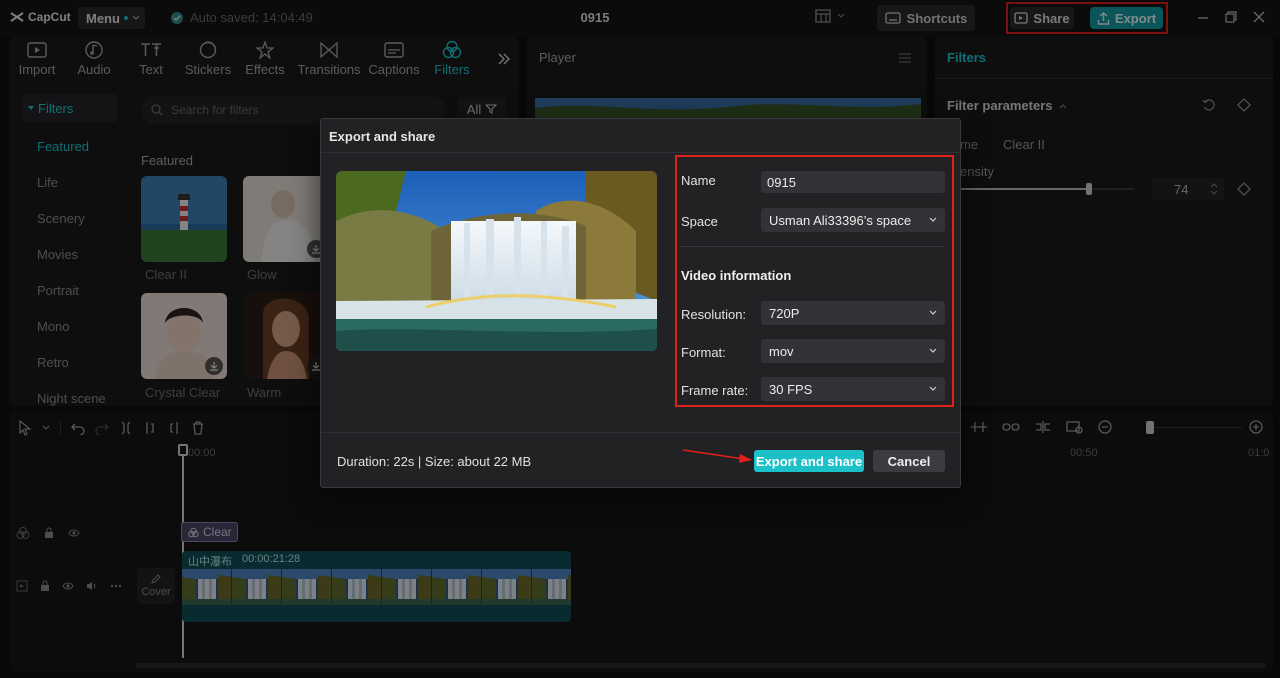 This screenshot has height=678, width=1280. Describe the element at coordinates (853, 313) in the screenshot. I see `resolution-select: 720P` at that location.